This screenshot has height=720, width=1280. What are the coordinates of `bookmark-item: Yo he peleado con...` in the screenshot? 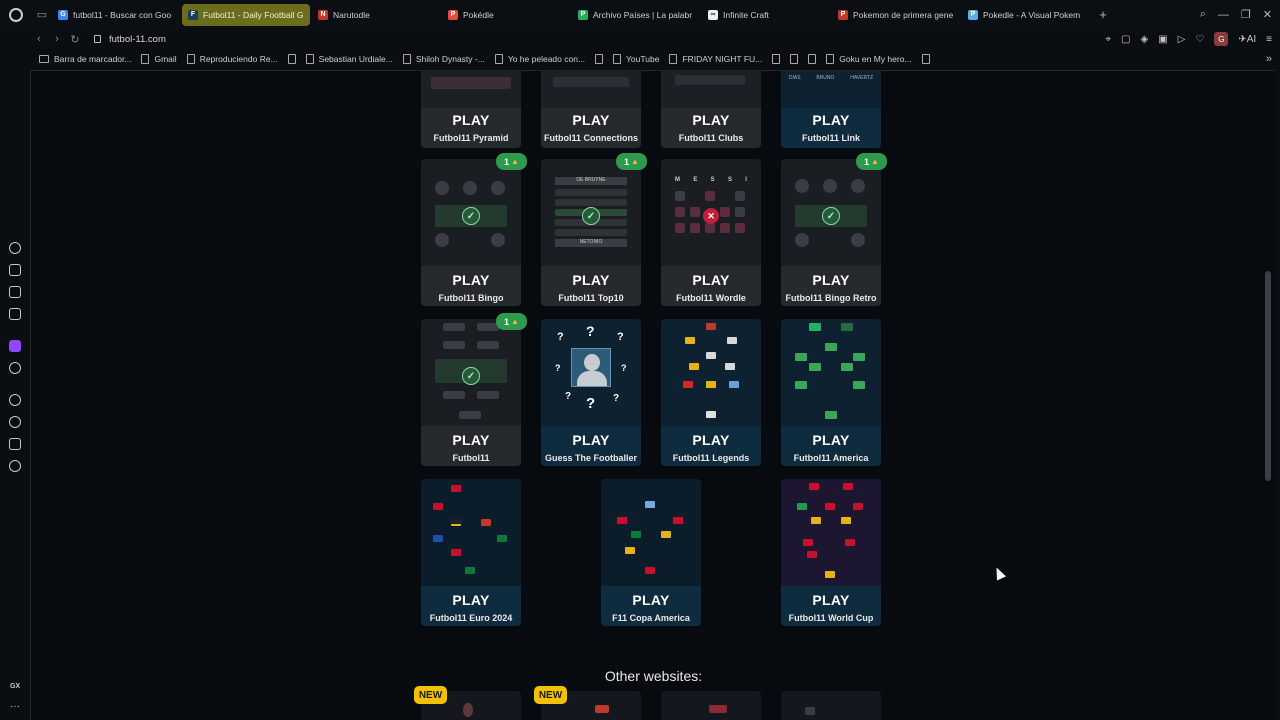 It's located at (540, 59).